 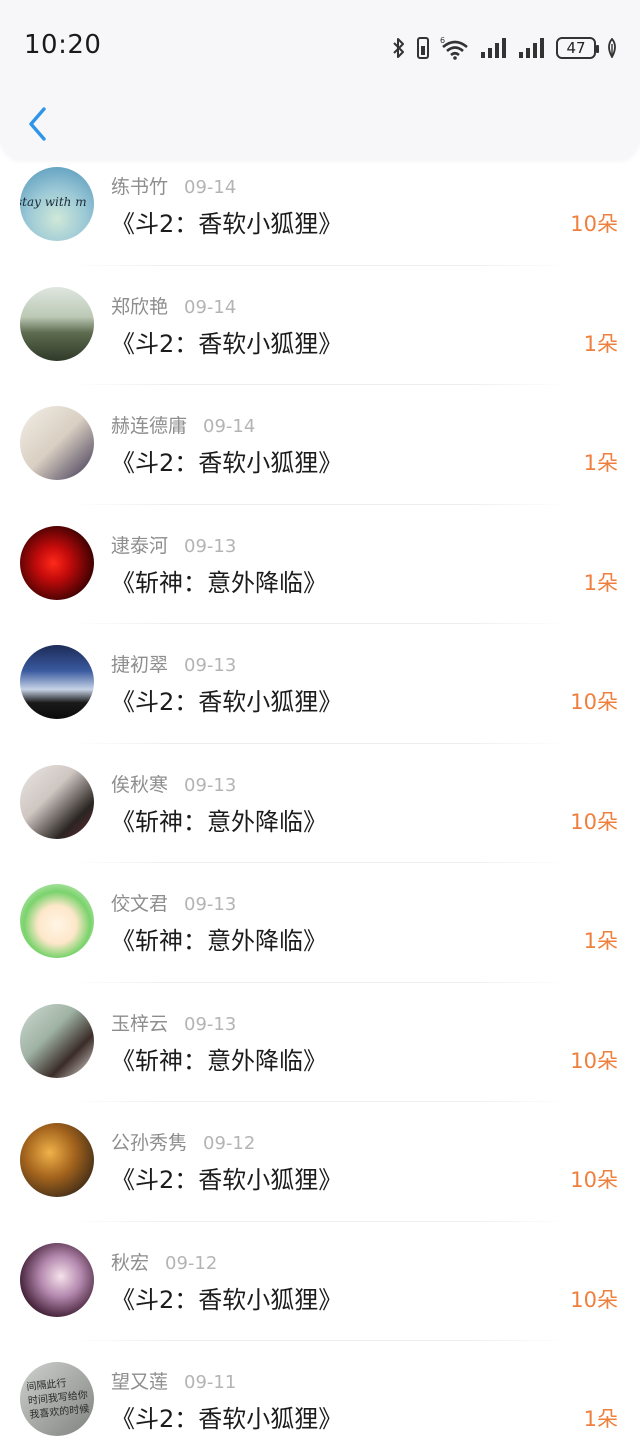 What do you see at coordinates (140, 1382) in the screenshot?
I see `sender-name: 望又莲` at bounding box center [140, 1382].